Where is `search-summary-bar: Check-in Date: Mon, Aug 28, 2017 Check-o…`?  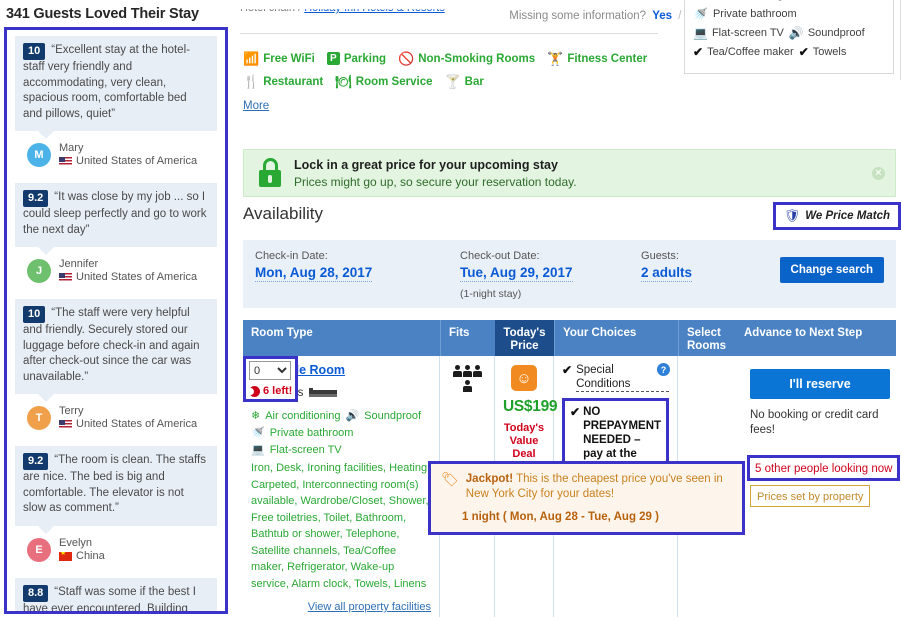
search-summary-bar: Check-in Date: Mon, Aug 28, 2017 Check-o… is located at coordinates (569, 274).